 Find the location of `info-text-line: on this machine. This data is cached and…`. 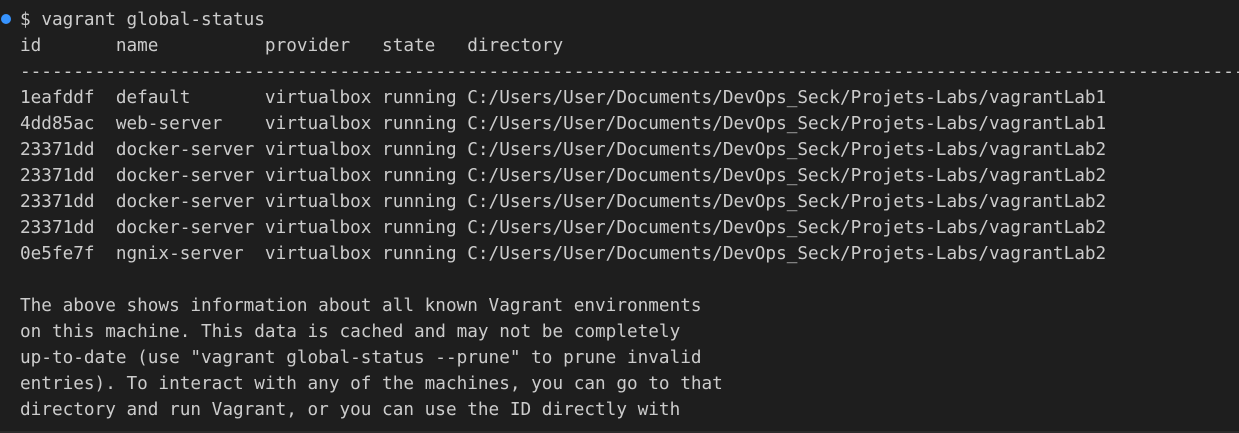

info-text-line: on this machine. This data is cached and… is located at coordinates (350, 332).